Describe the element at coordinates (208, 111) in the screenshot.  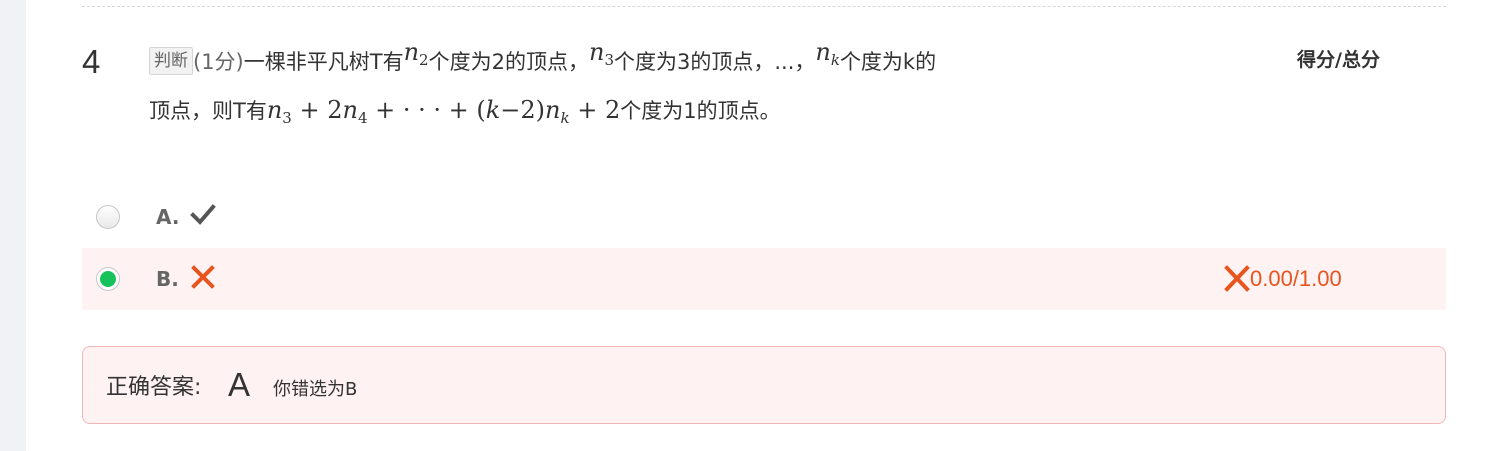
I see `question-text-part: 顶点，则T有` at that location.